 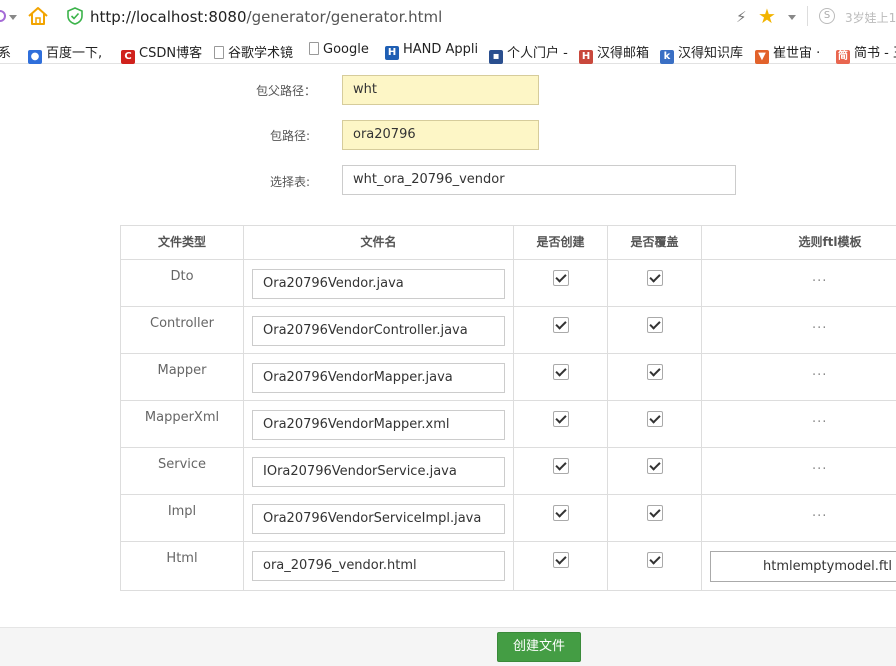 I want to click on url-host: http://localhost:8080, so click(x=168, y=17).